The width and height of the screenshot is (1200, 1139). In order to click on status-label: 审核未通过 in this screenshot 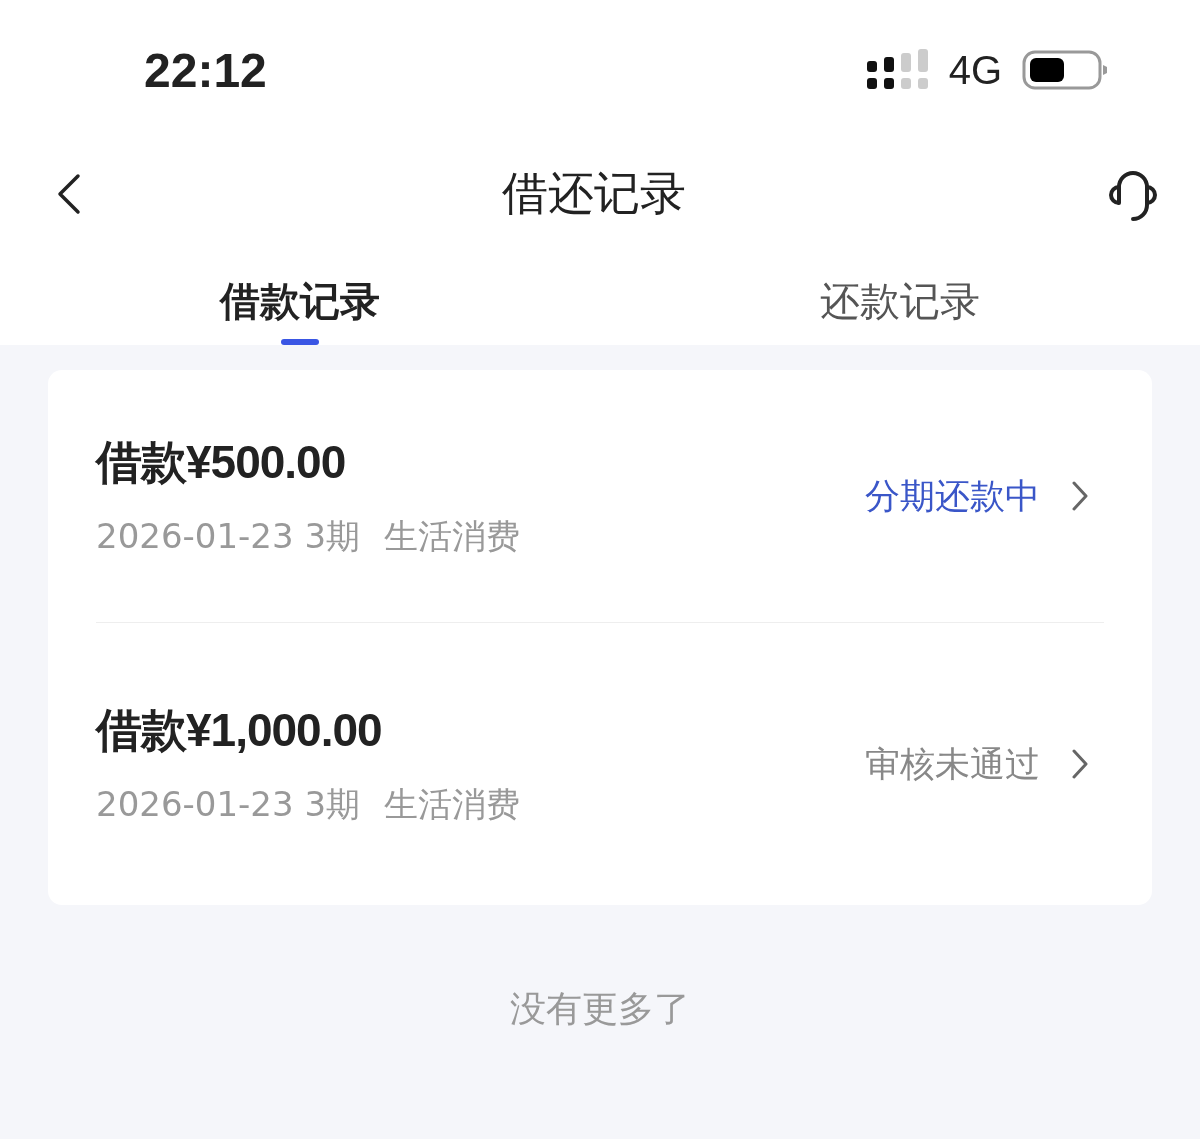, I will do `click(952, 764)`.